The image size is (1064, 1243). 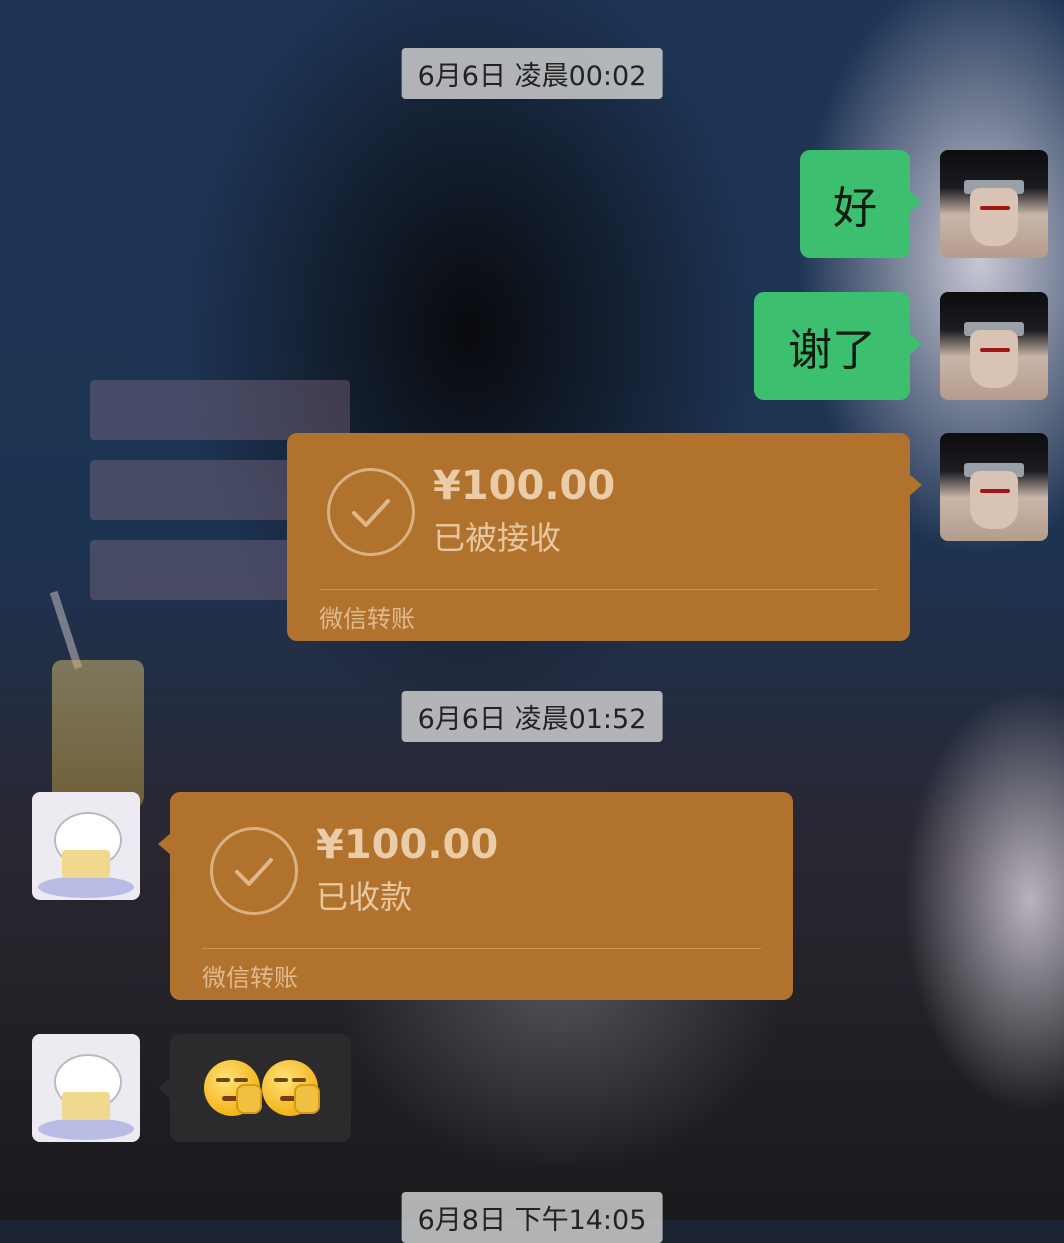 I want to click on message-bubble-sent: 好, so click(x=861, y=204).